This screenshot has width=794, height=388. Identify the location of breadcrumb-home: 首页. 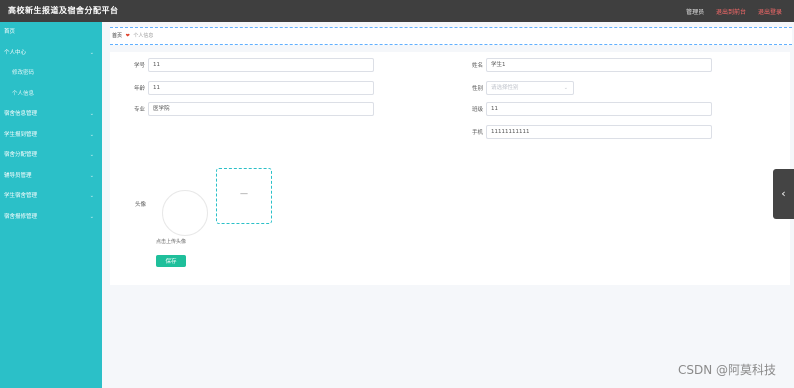
(117, 36).